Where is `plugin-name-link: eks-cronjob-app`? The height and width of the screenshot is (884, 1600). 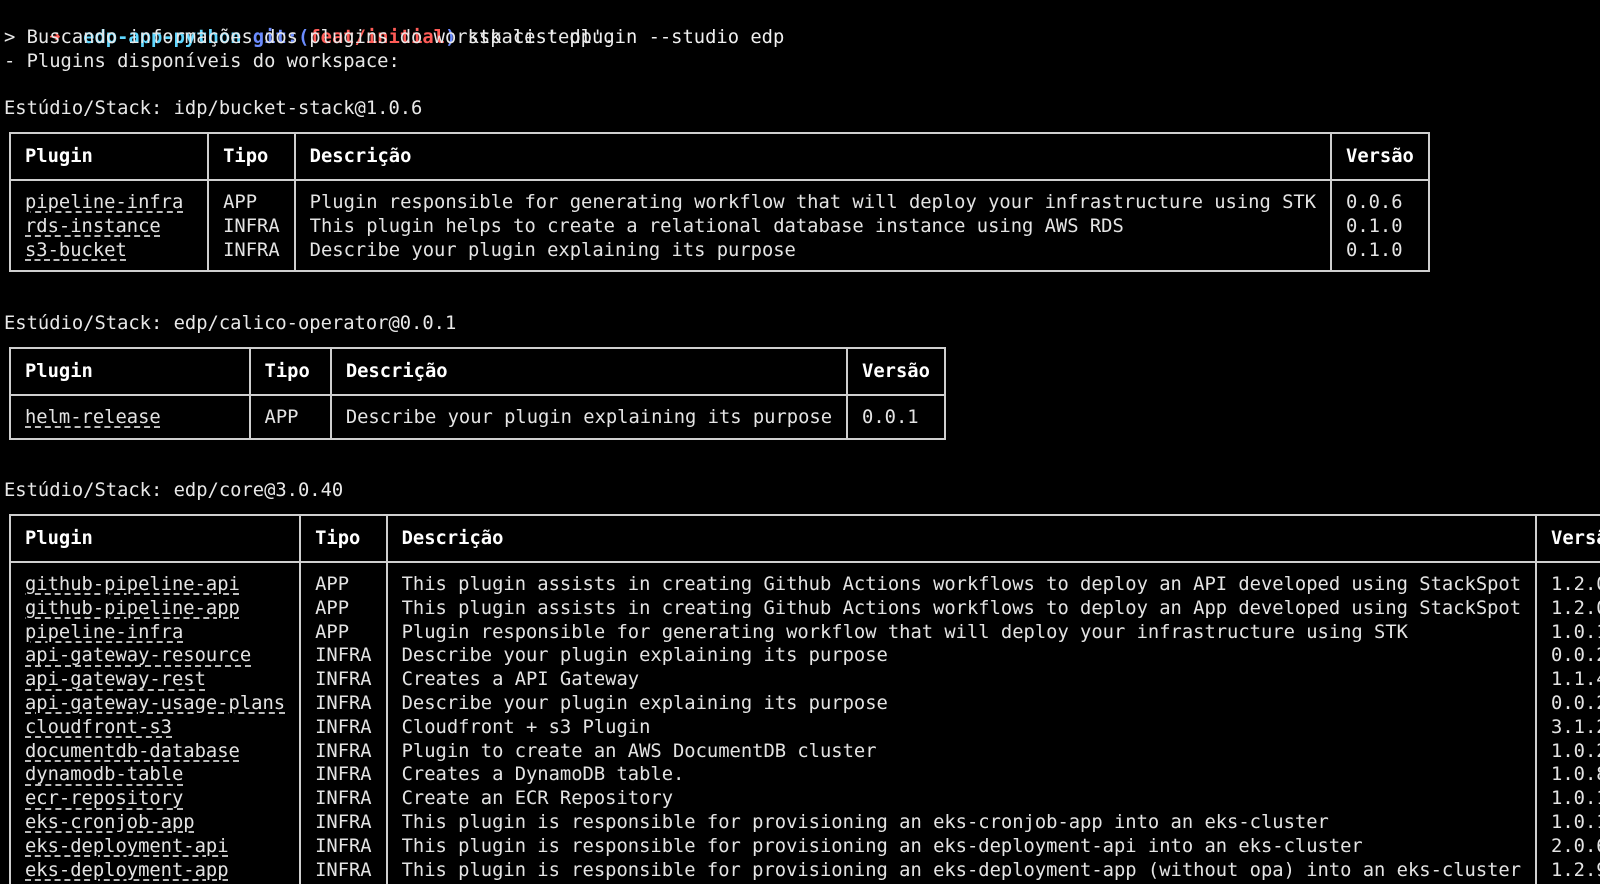
plugin-name-link: eks-cronjob-app is located at coordinates (110, 822).